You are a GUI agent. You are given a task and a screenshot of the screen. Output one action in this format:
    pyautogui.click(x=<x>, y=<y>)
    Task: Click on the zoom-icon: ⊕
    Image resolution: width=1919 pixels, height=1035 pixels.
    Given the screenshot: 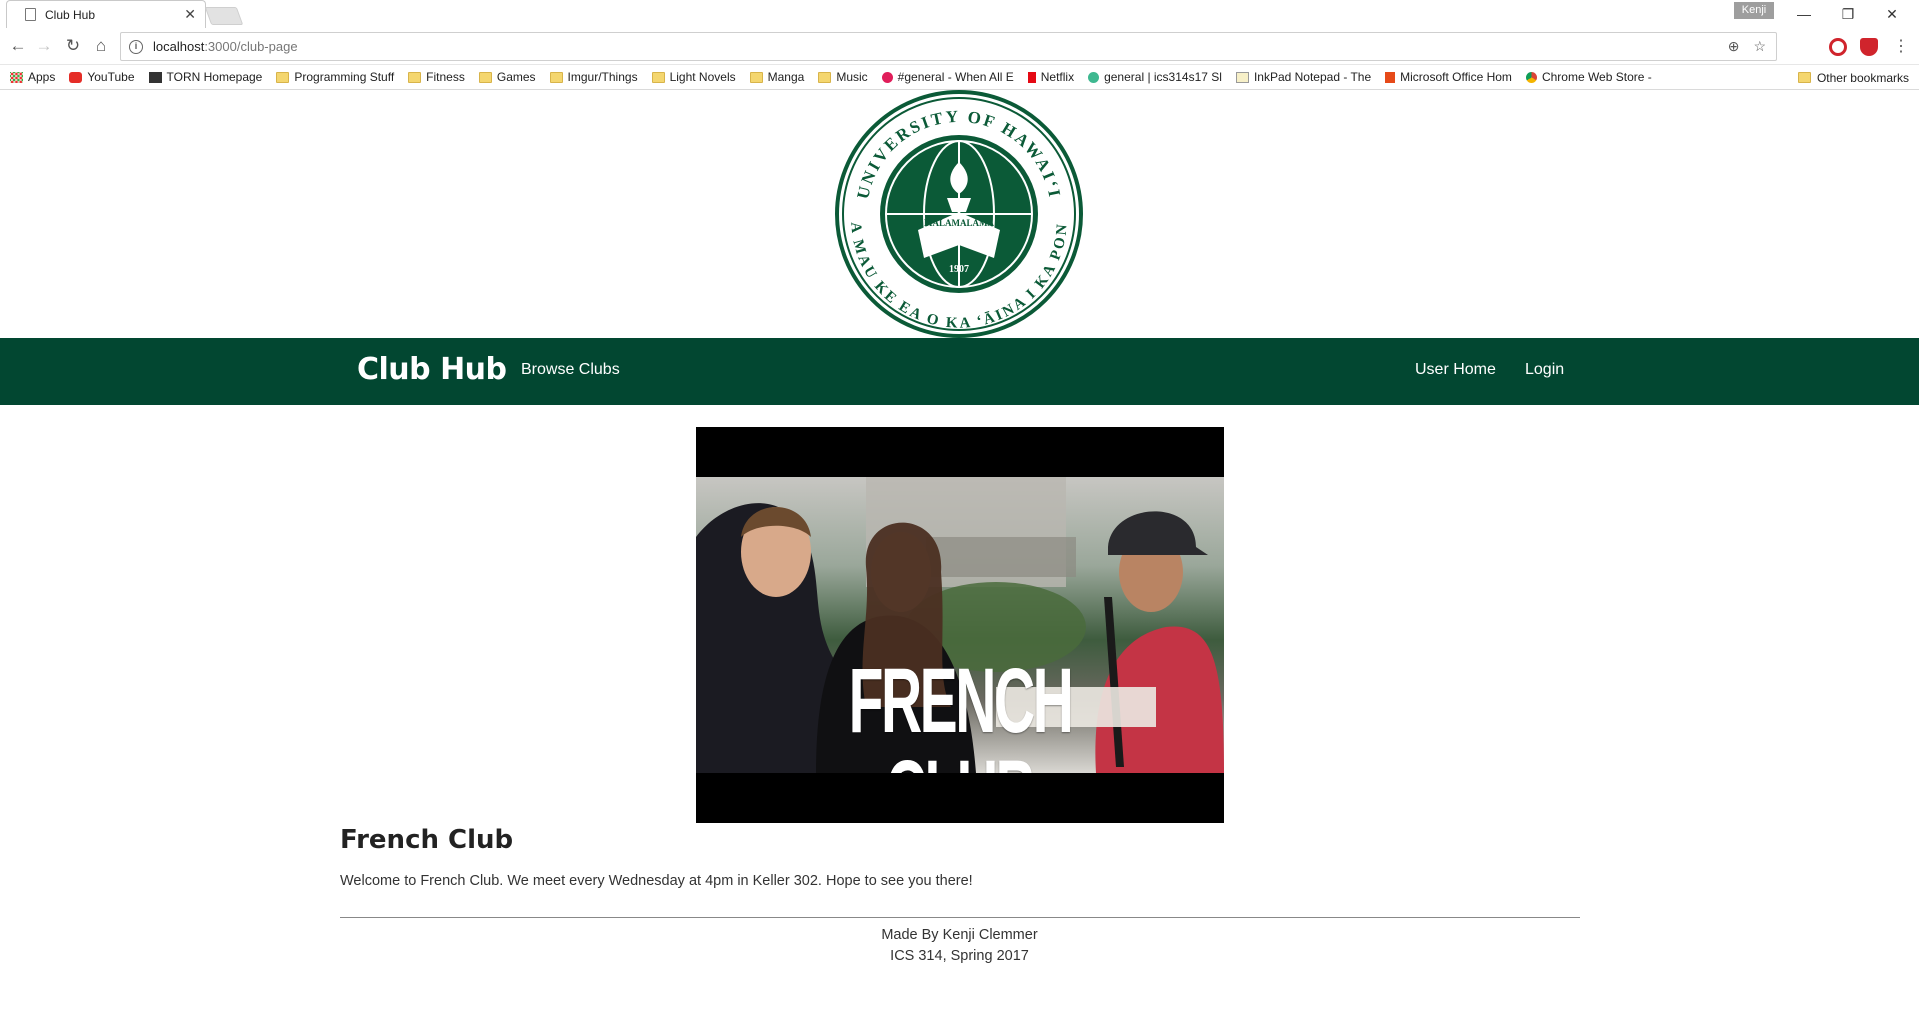 What is the action you would take?
    pyautogui.click(x=1734, y=46)
    